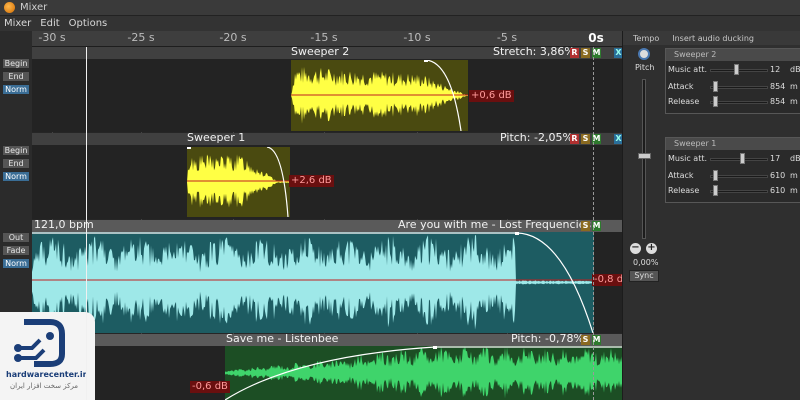 Image resolution: width=800 pixels, height=400 pixels. Describe the element at coordinates (417, 37) in the screenshot. I see `tick-label: -10 s` at that location.